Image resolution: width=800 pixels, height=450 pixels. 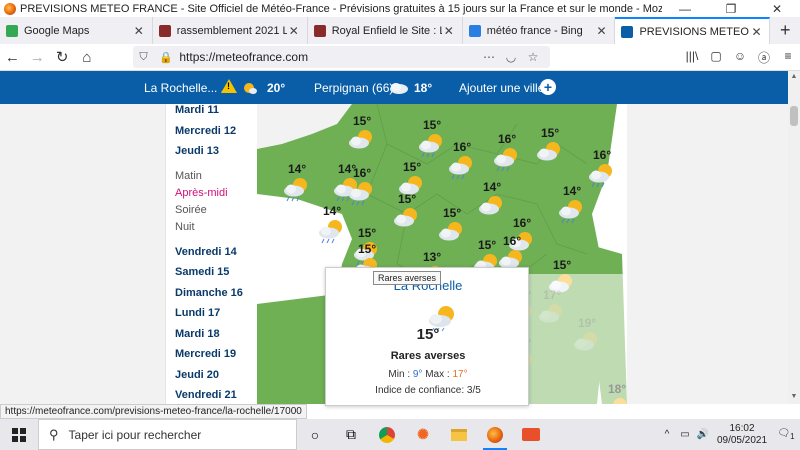 What do you see at coordinates (539, 30) in the screenshot?
I see `browser-tab: météo france - Bing ✕` at bounding box center [539, 30].